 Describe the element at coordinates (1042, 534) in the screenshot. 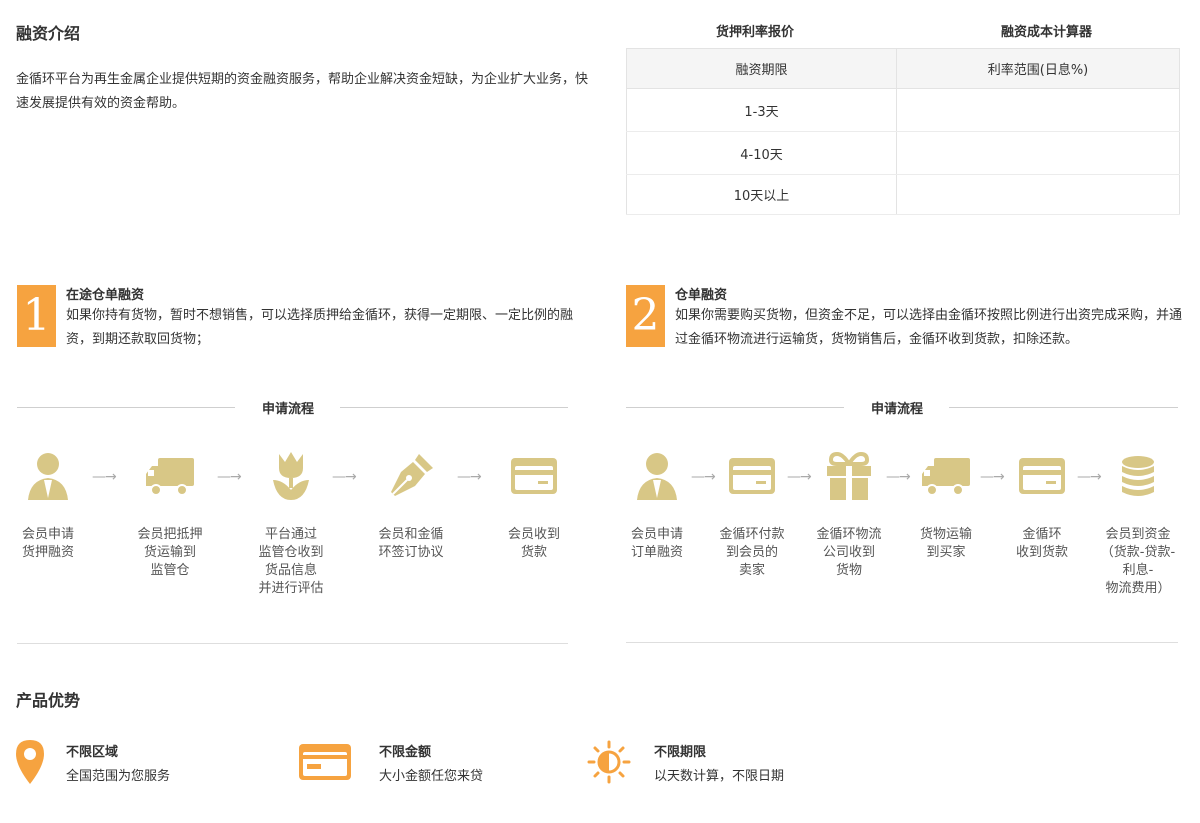

I see `step-label: 金循环` at that location.